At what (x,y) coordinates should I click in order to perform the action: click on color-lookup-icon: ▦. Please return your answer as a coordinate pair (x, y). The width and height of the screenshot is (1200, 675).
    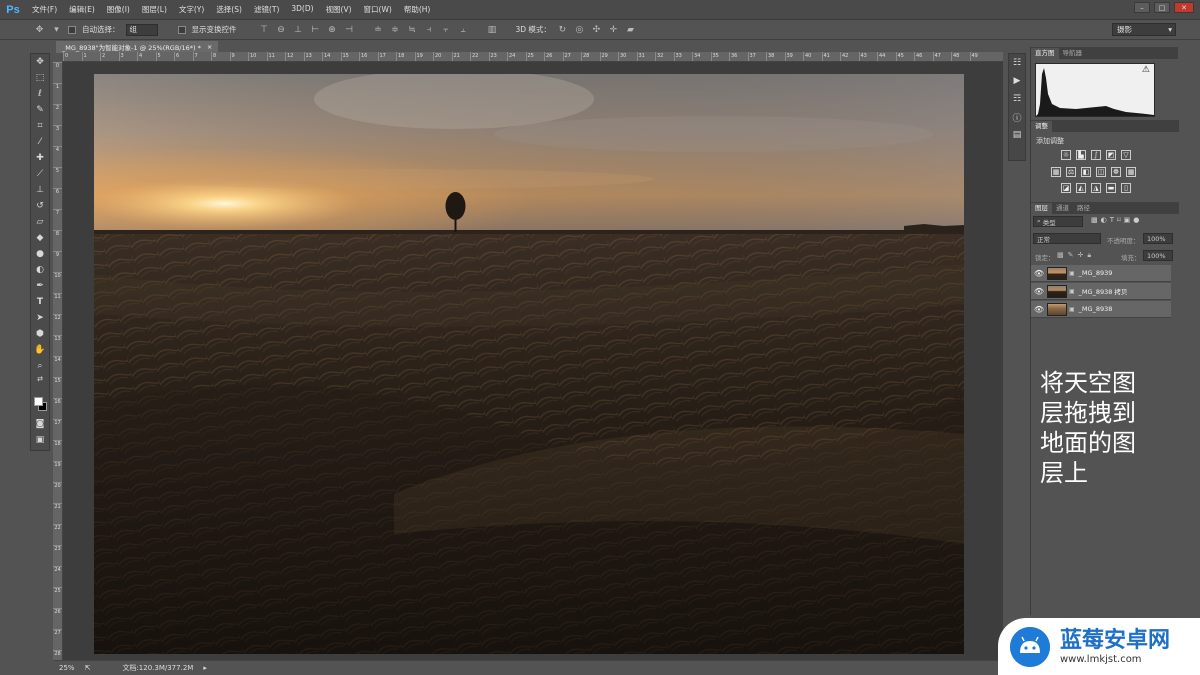
    Looking at the image, I should click on (1131, 172).